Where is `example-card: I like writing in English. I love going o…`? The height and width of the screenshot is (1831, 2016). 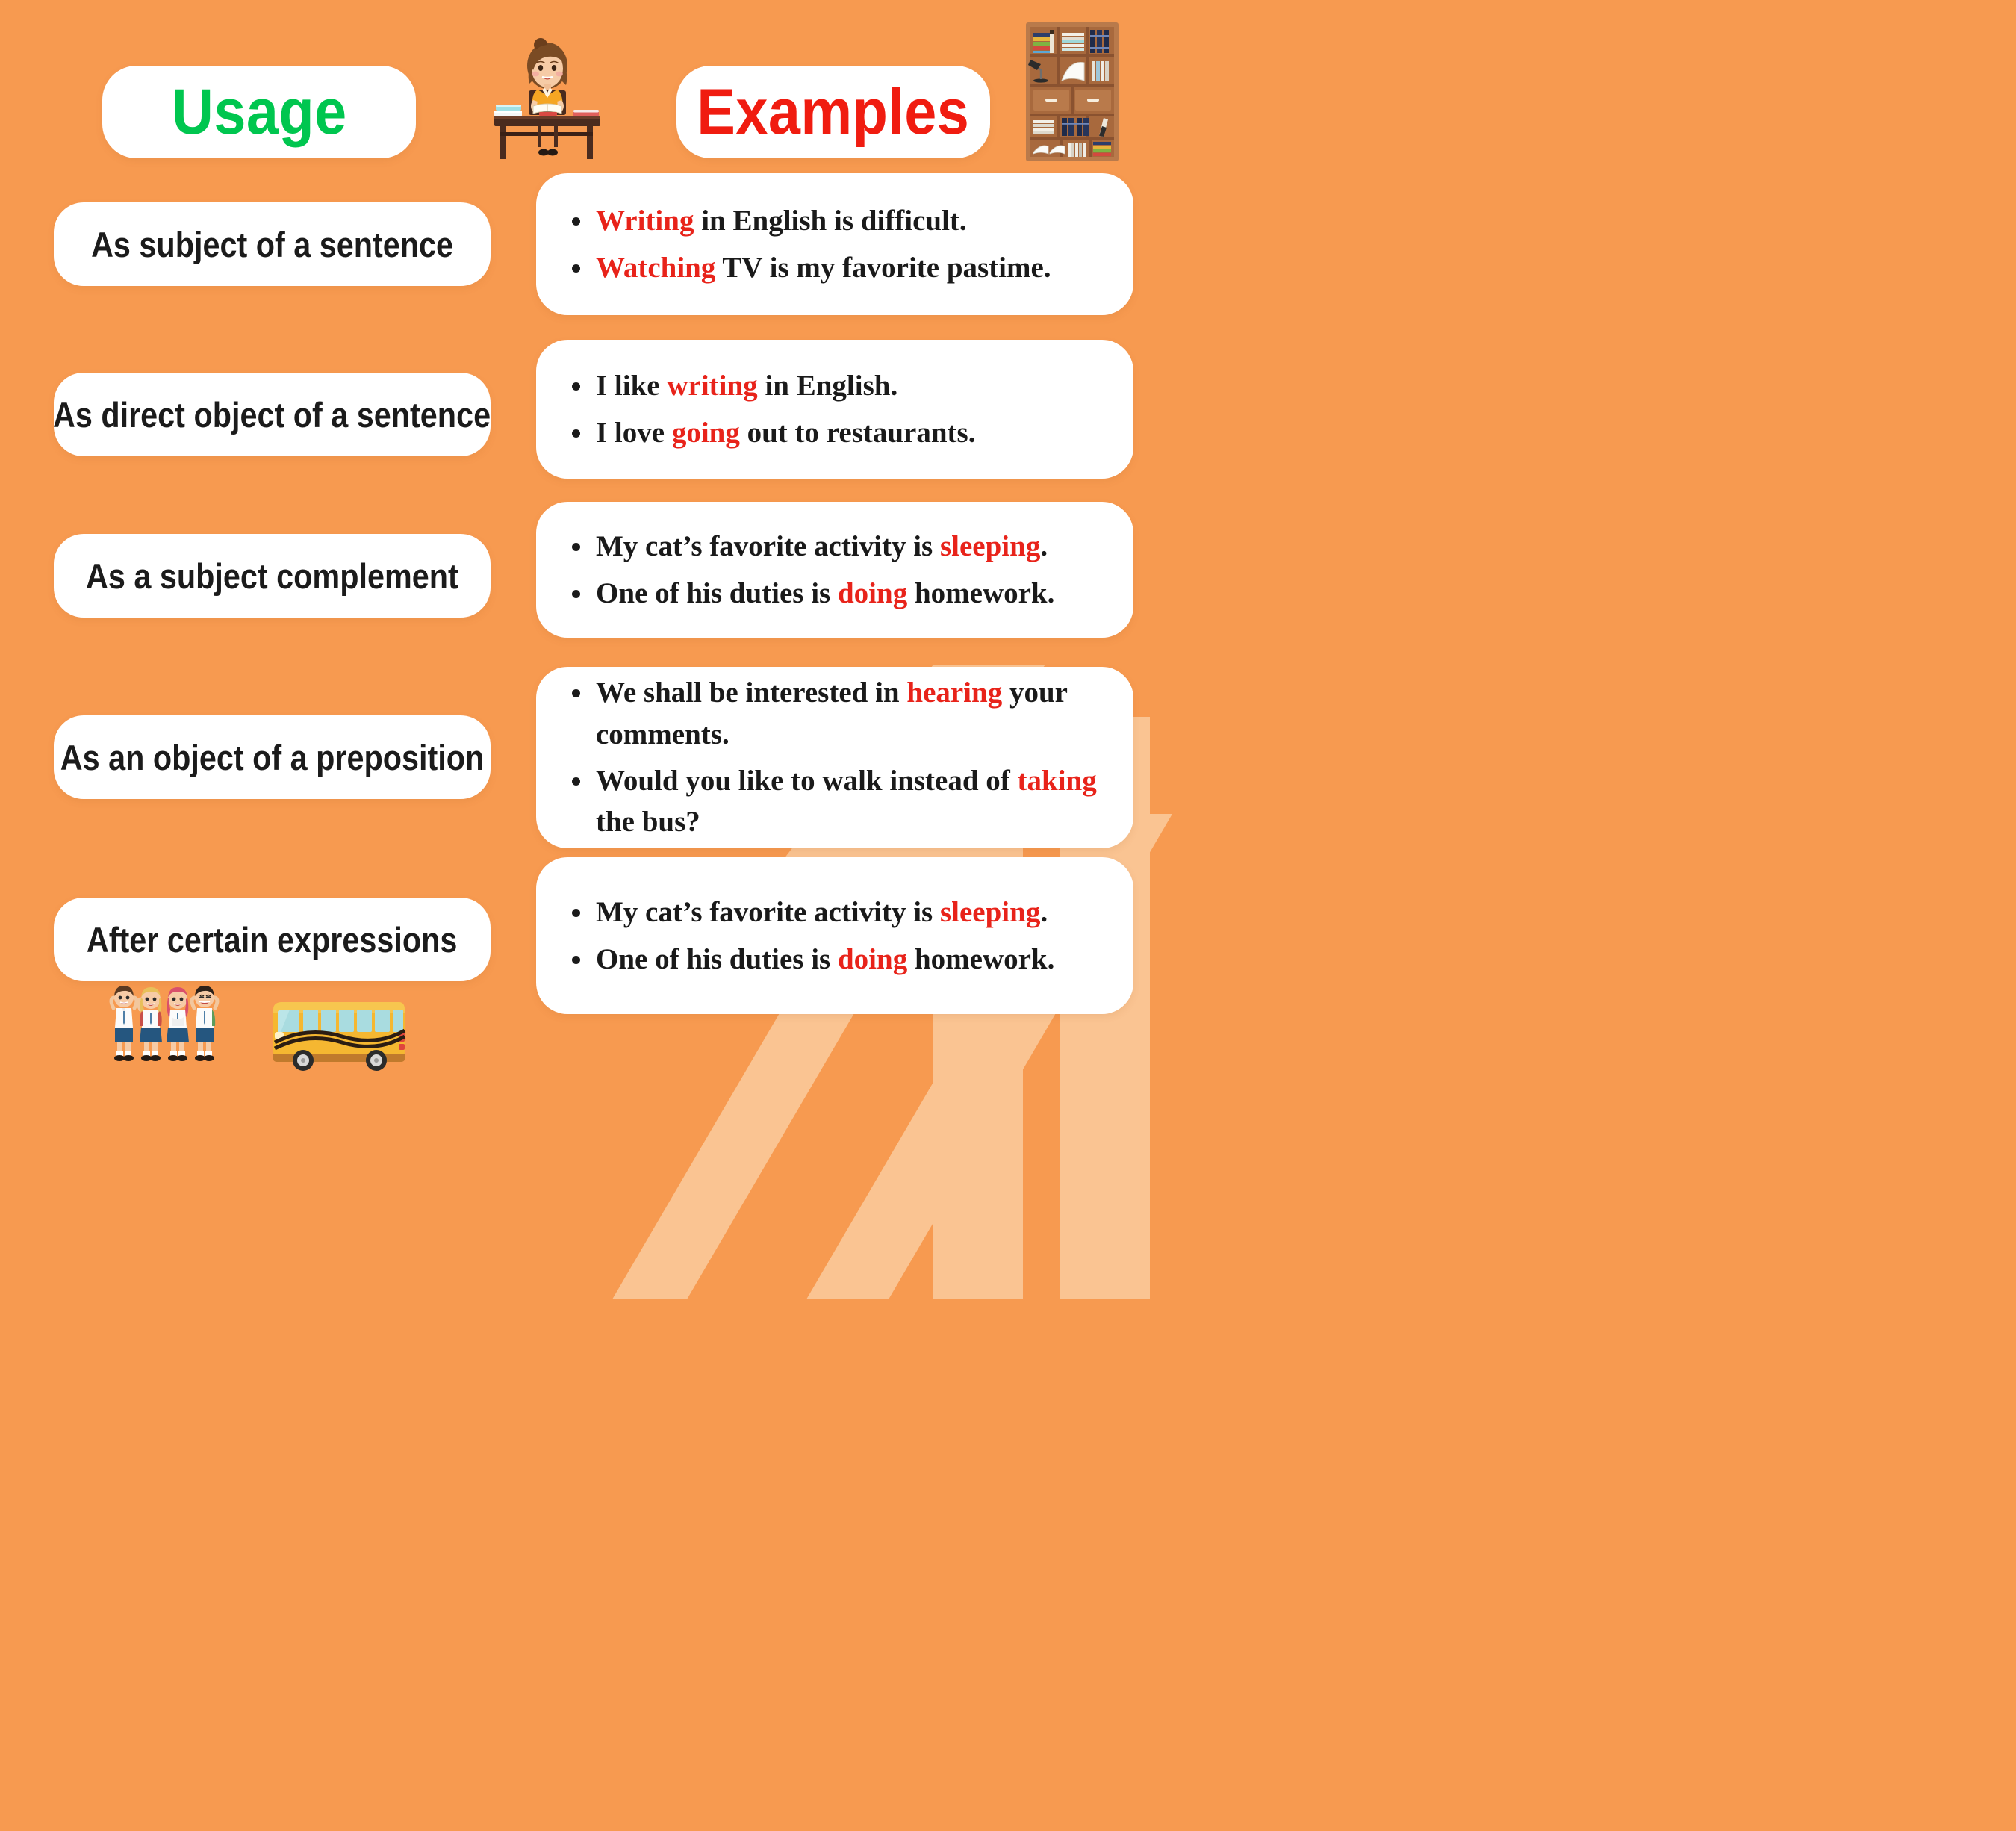 example-card: I like writing in English. I love going o… is located at coordinates (834, 409).